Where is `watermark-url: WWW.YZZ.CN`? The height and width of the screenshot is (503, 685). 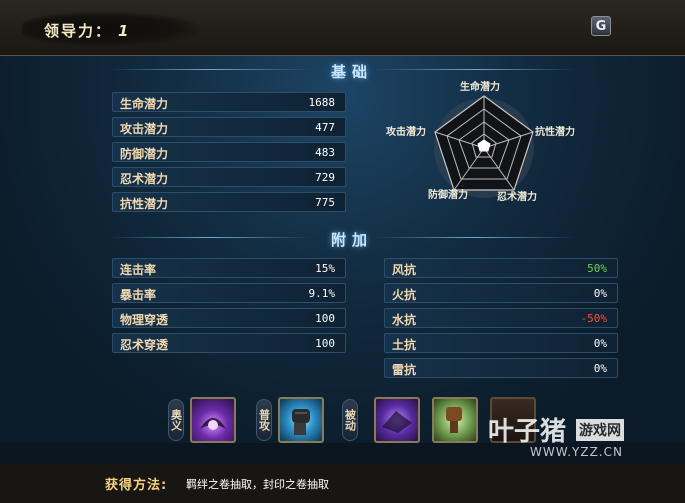
watermark-url: WWW.YZZ.CN is located at coordinates (576, 452).